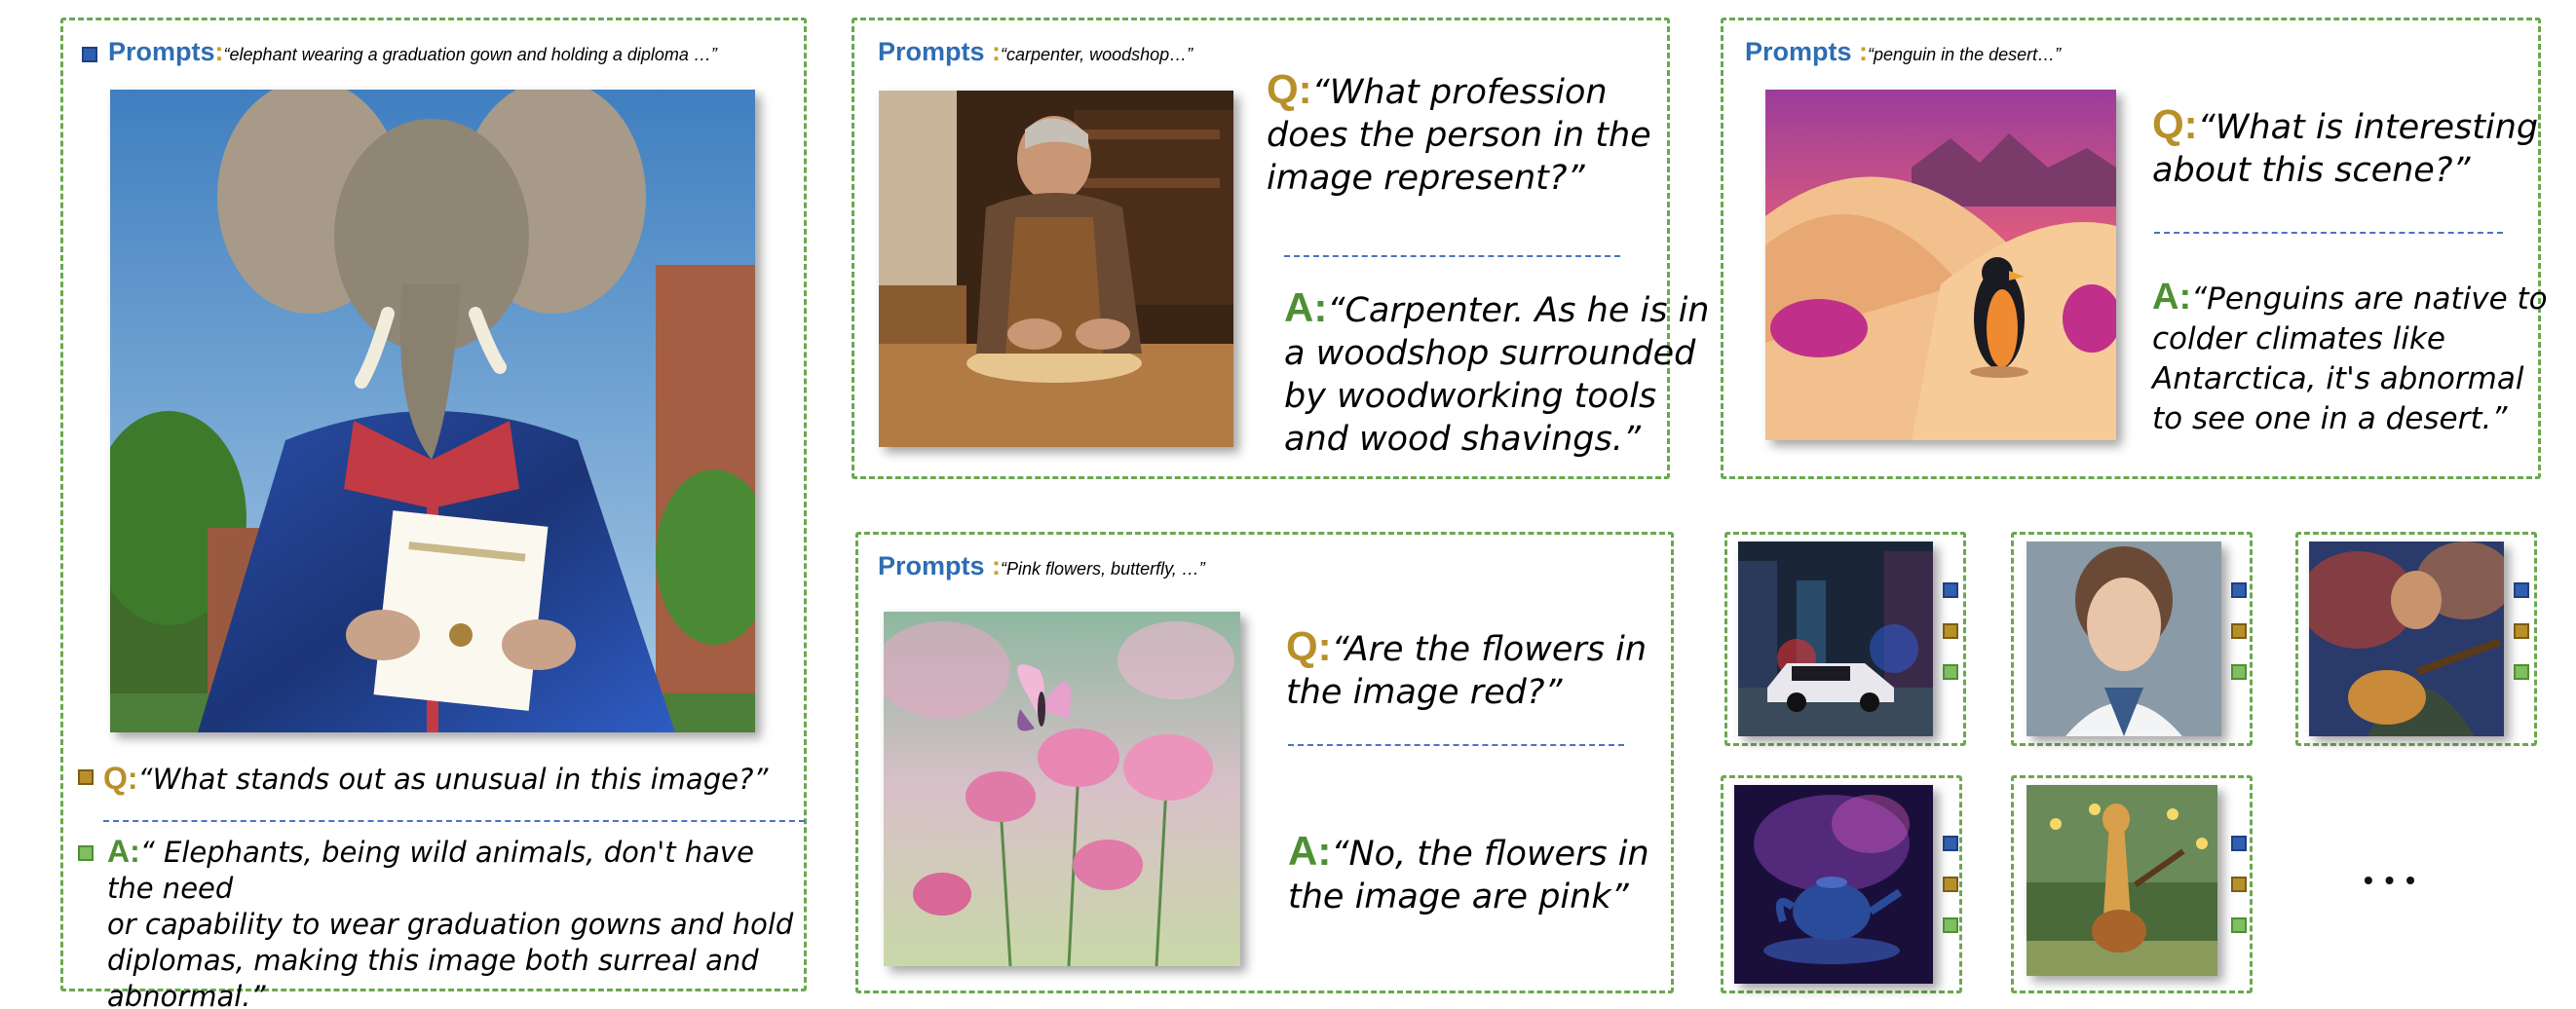 This screenshot has width=2576, height=1009. I want to click on answer-marker-icon, so click(86, 853).